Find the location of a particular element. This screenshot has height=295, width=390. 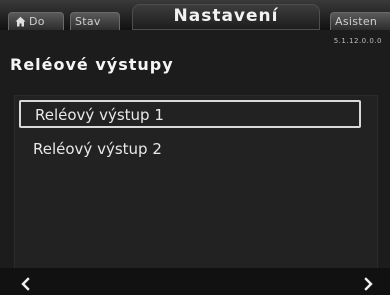

forward-button is located at coordinates (368, 283).